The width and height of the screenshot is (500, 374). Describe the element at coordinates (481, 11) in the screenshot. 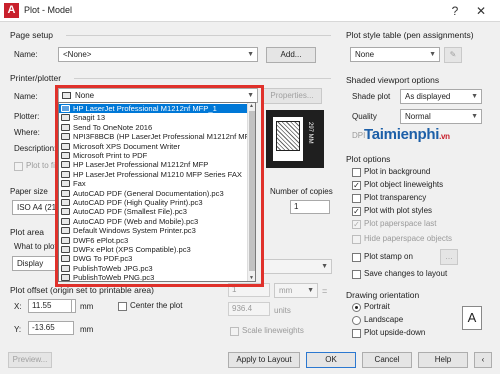

I see `close-icon: ✕` at that location.